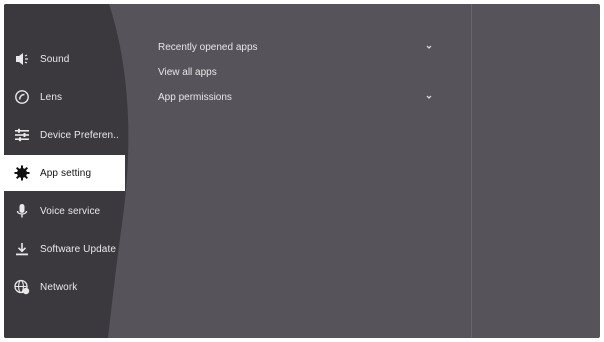 This screenshot has width=604, height=342. I want to click on sliders-icon, so click(22, 135).